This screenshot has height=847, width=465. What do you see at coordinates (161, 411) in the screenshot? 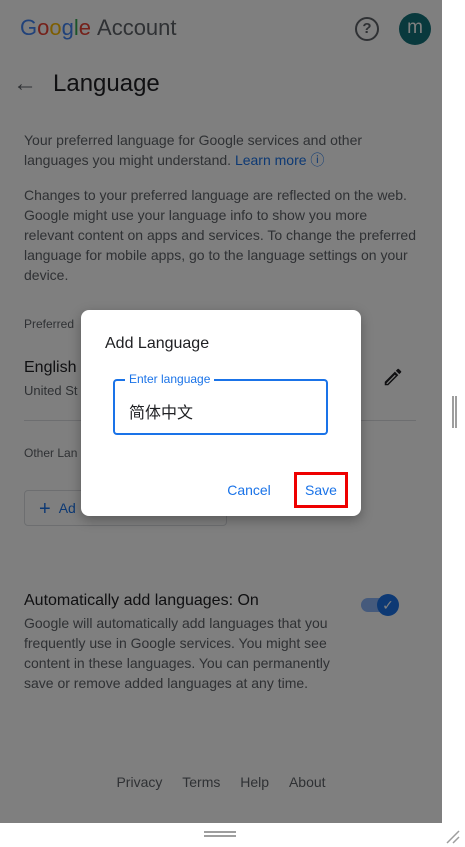
I see `language-input-value: 简体中文` at bounding box center [161, 411].